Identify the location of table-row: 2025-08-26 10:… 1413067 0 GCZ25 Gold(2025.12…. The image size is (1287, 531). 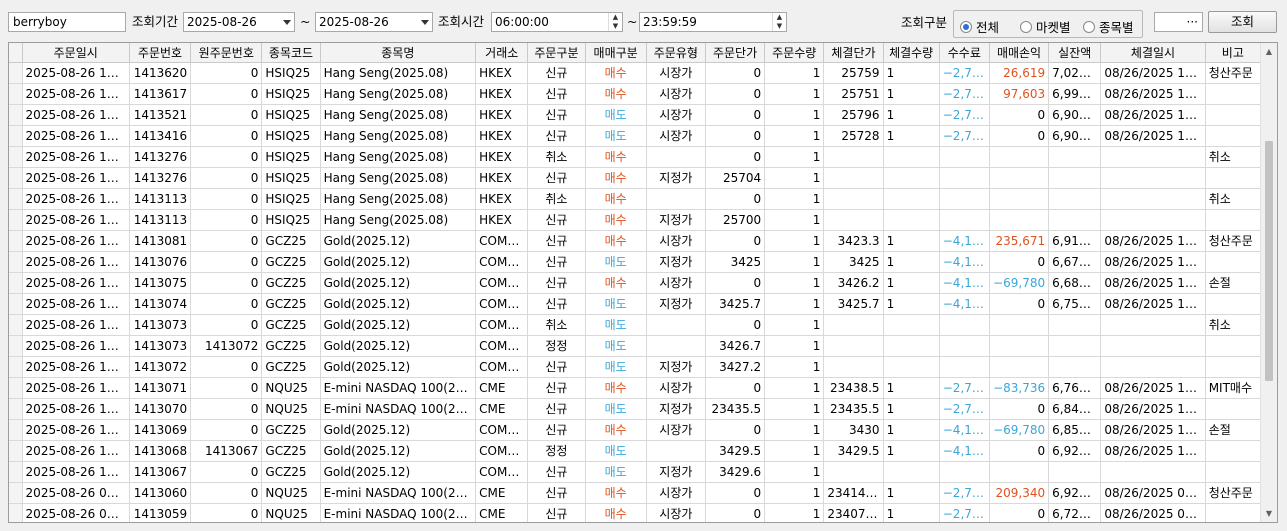
(635, 472).